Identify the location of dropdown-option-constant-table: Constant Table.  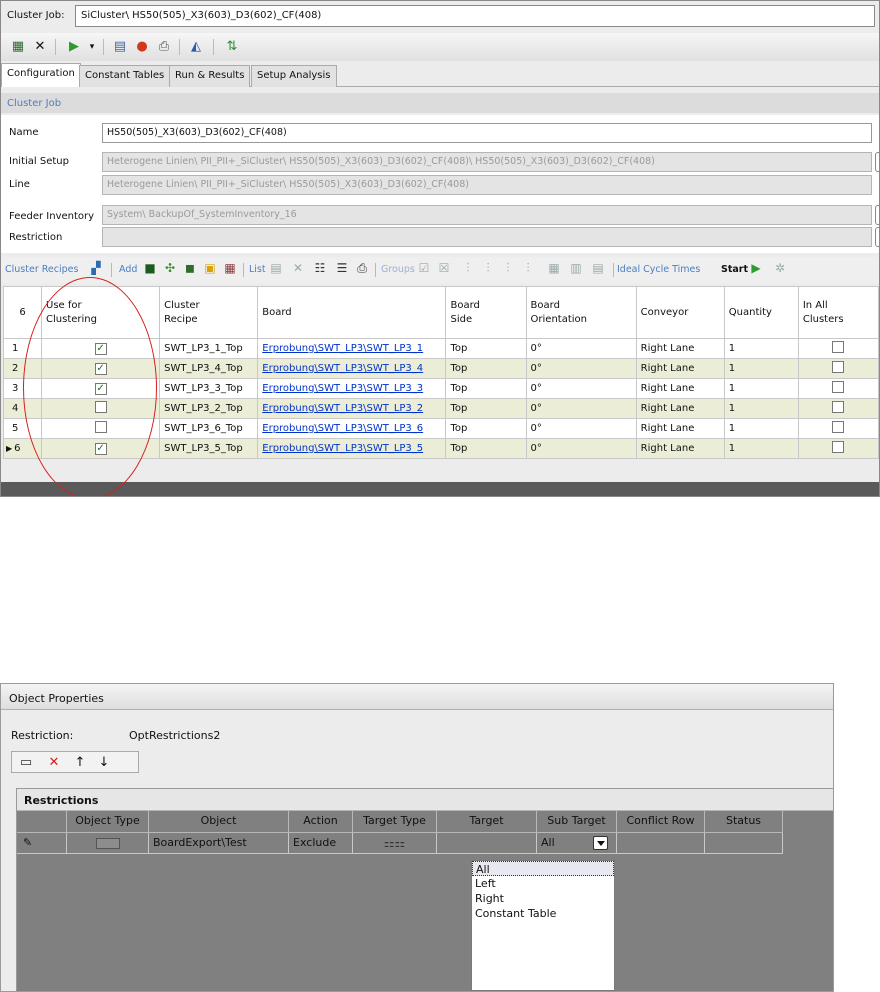
(543, 913).